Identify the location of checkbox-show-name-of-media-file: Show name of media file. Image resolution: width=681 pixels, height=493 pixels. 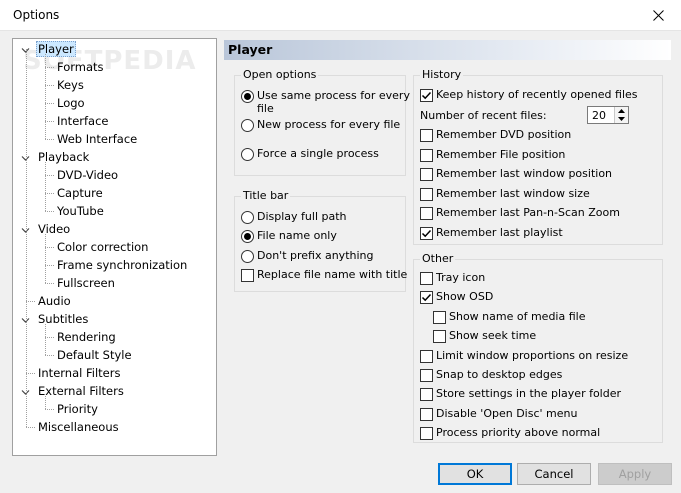
(548, 318).